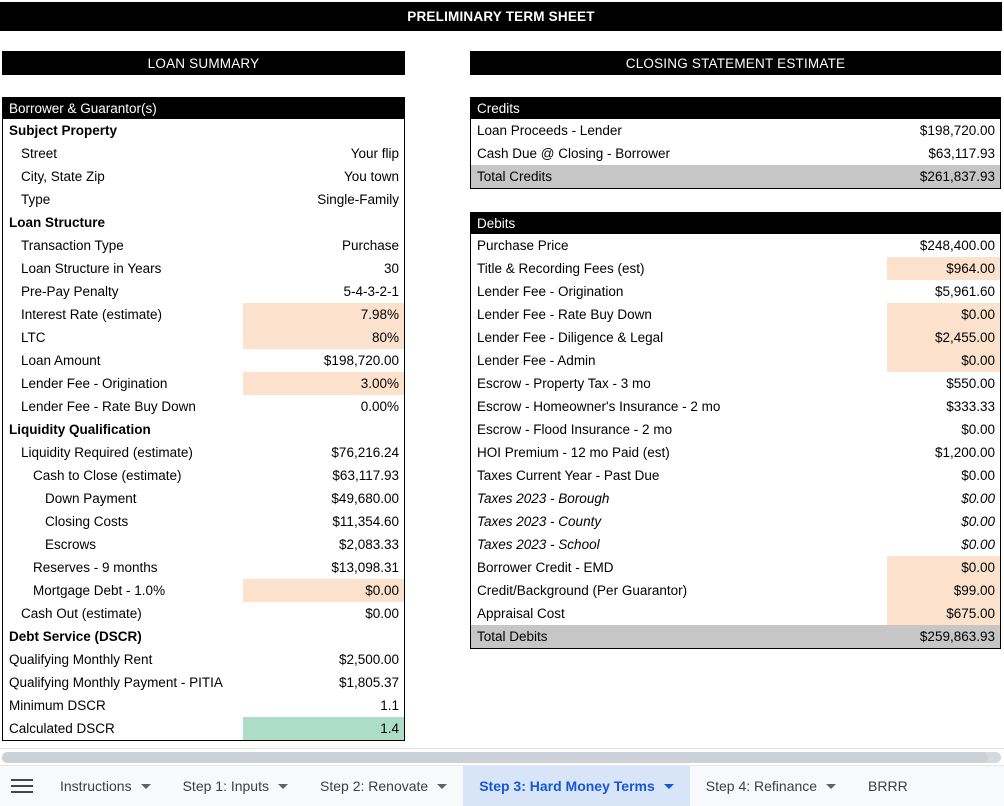  I want to click on sheet-tab-label: Instructions, so click(96, 786).